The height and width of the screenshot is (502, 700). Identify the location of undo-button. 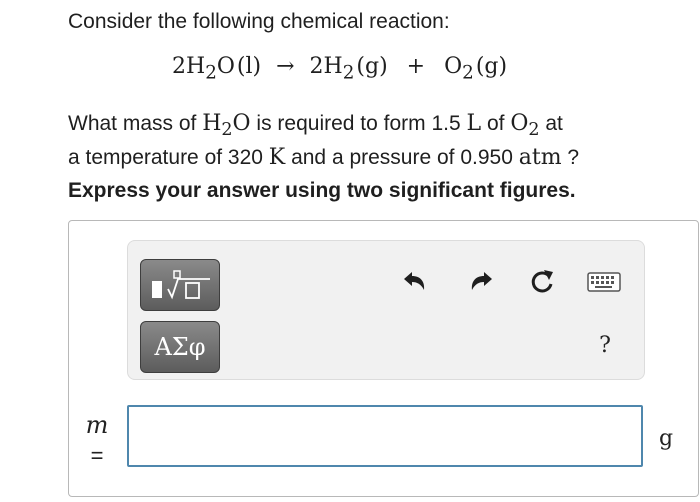
(416, 282).